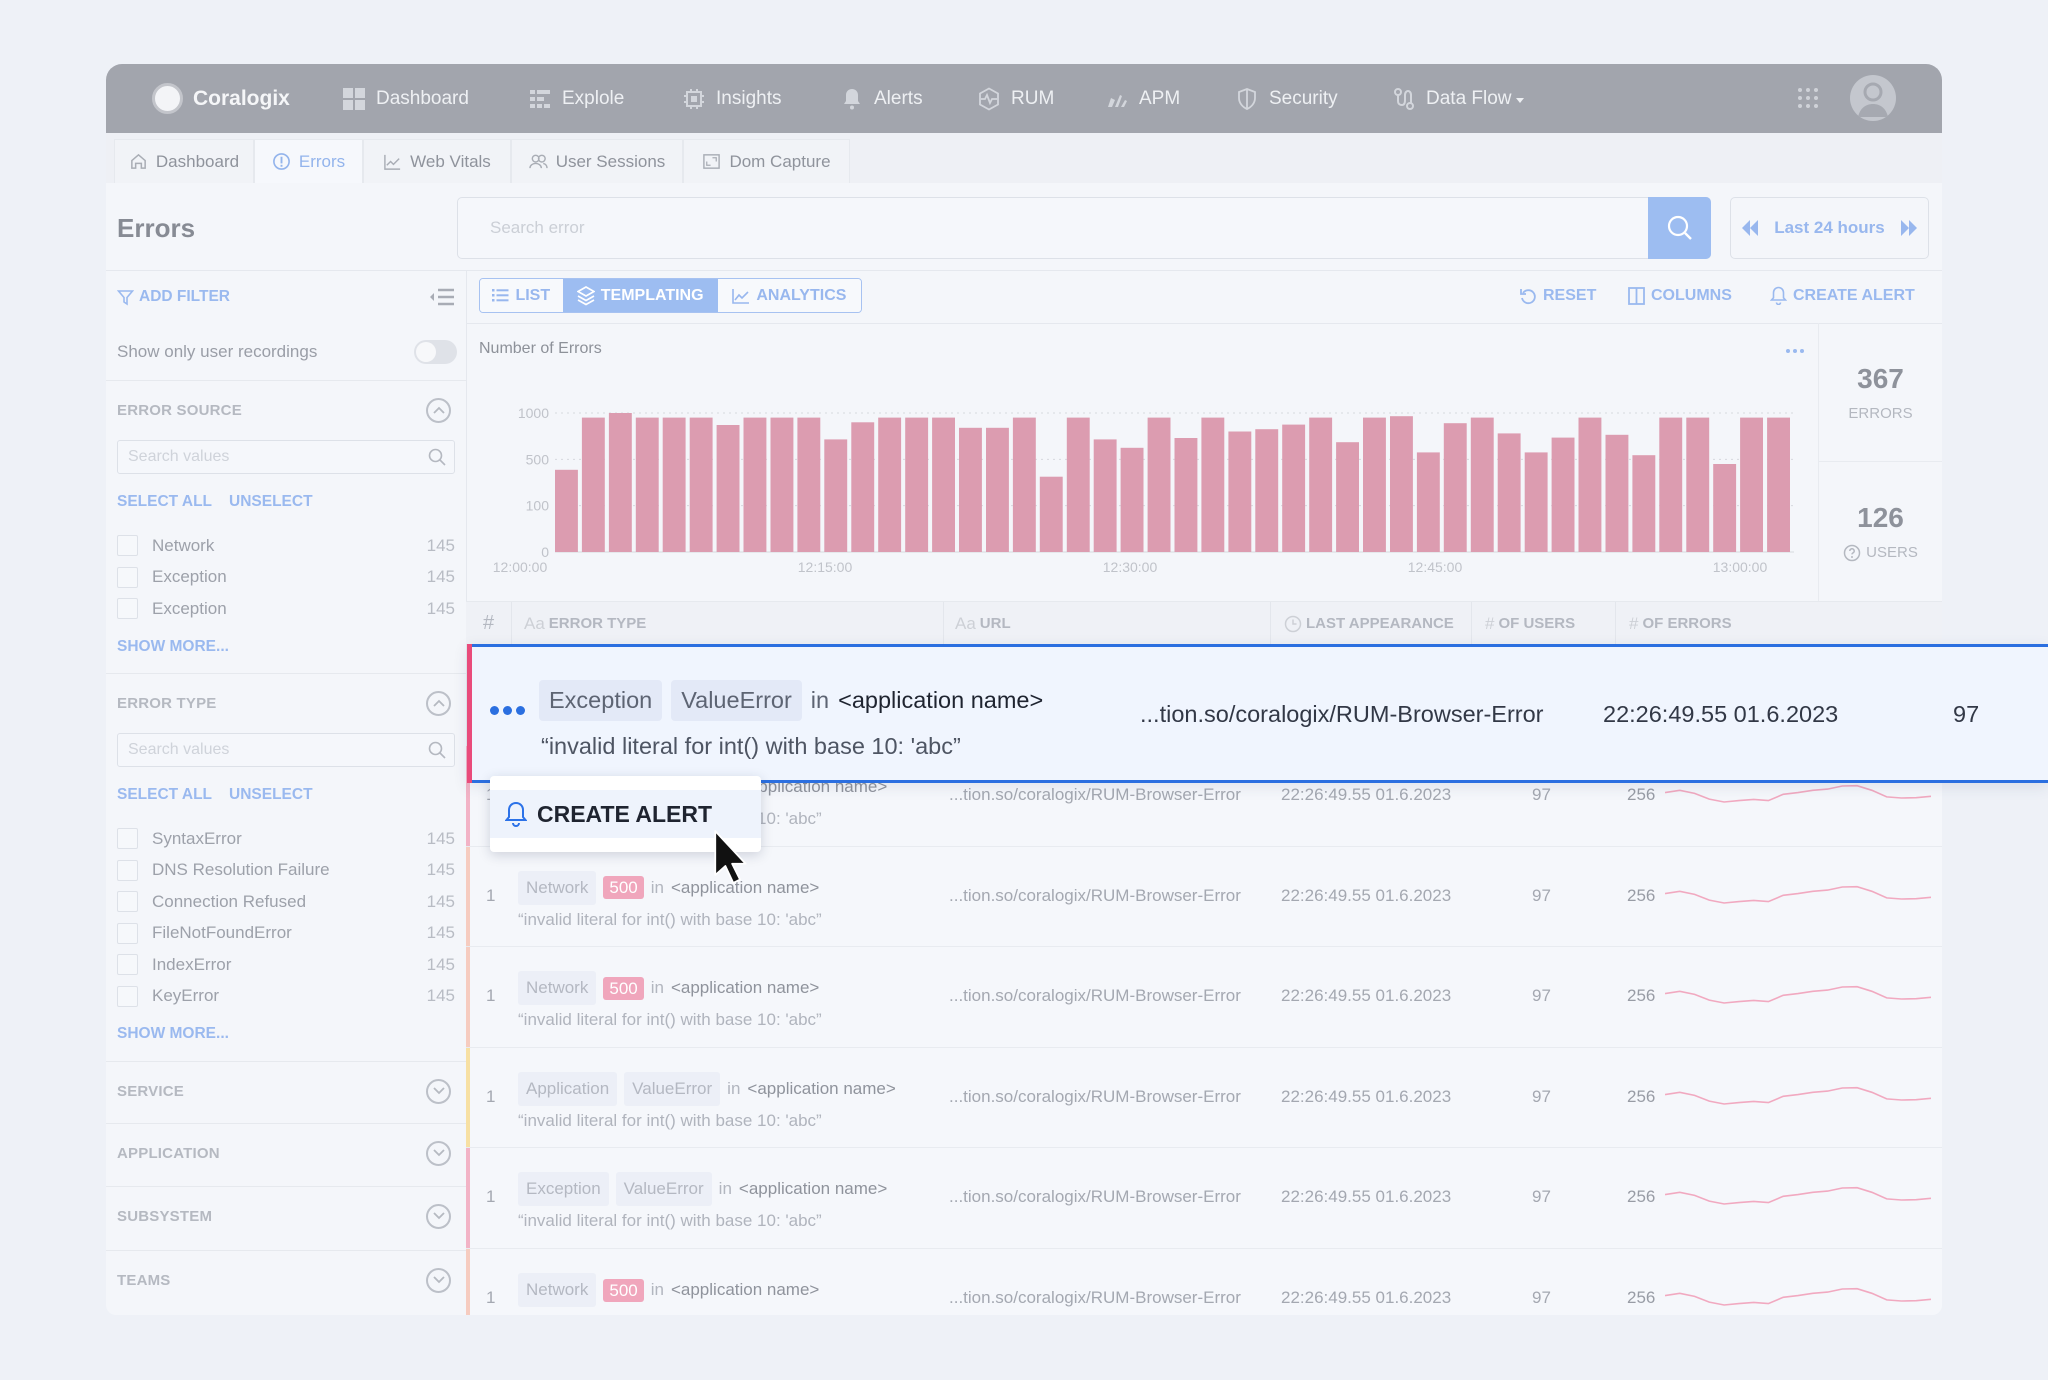 This screenshot has width=2048, height=1380. I want to click on nav-item-security: Security, so click(1286, 98).